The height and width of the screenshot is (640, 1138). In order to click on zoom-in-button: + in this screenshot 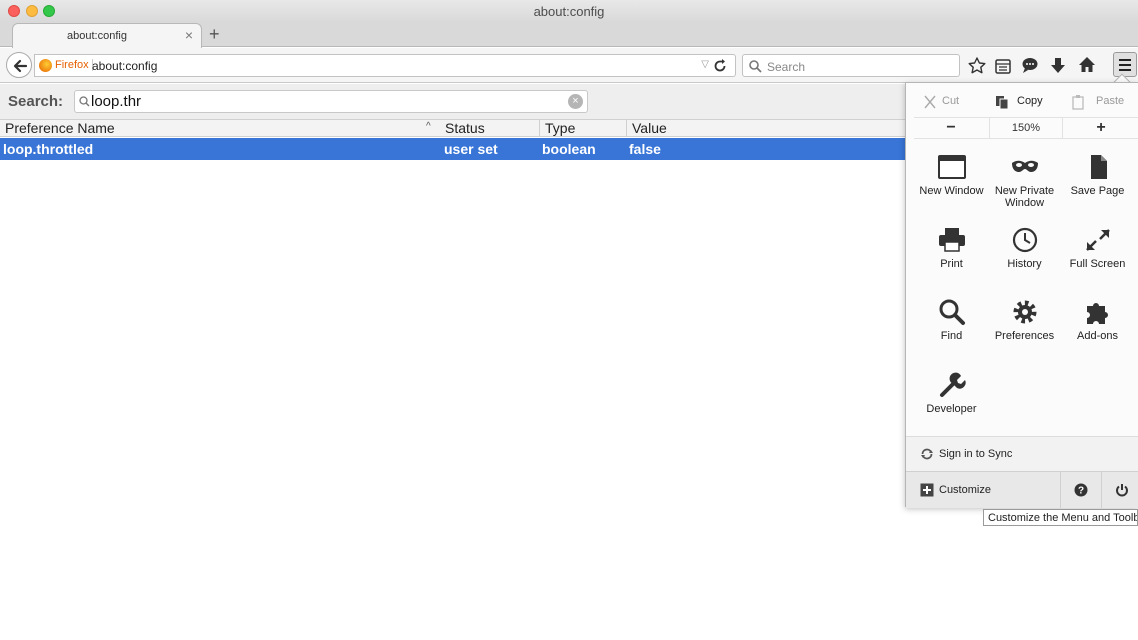, I will do `click(1101, 128)`.